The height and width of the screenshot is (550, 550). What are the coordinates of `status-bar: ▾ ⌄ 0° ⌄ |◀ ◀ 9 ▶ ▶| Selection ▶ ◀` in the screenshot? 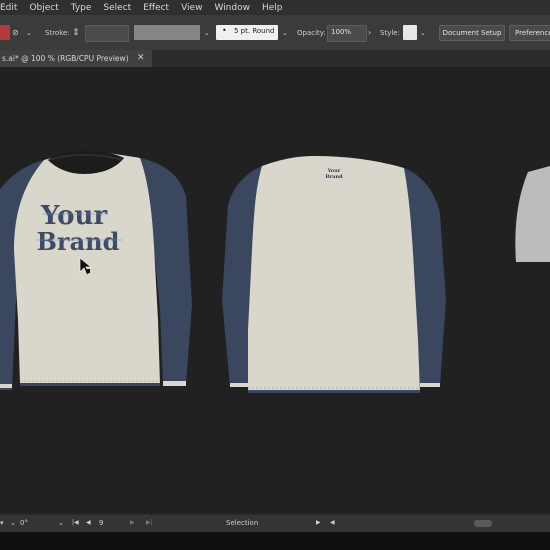 It's located at (275, 523).